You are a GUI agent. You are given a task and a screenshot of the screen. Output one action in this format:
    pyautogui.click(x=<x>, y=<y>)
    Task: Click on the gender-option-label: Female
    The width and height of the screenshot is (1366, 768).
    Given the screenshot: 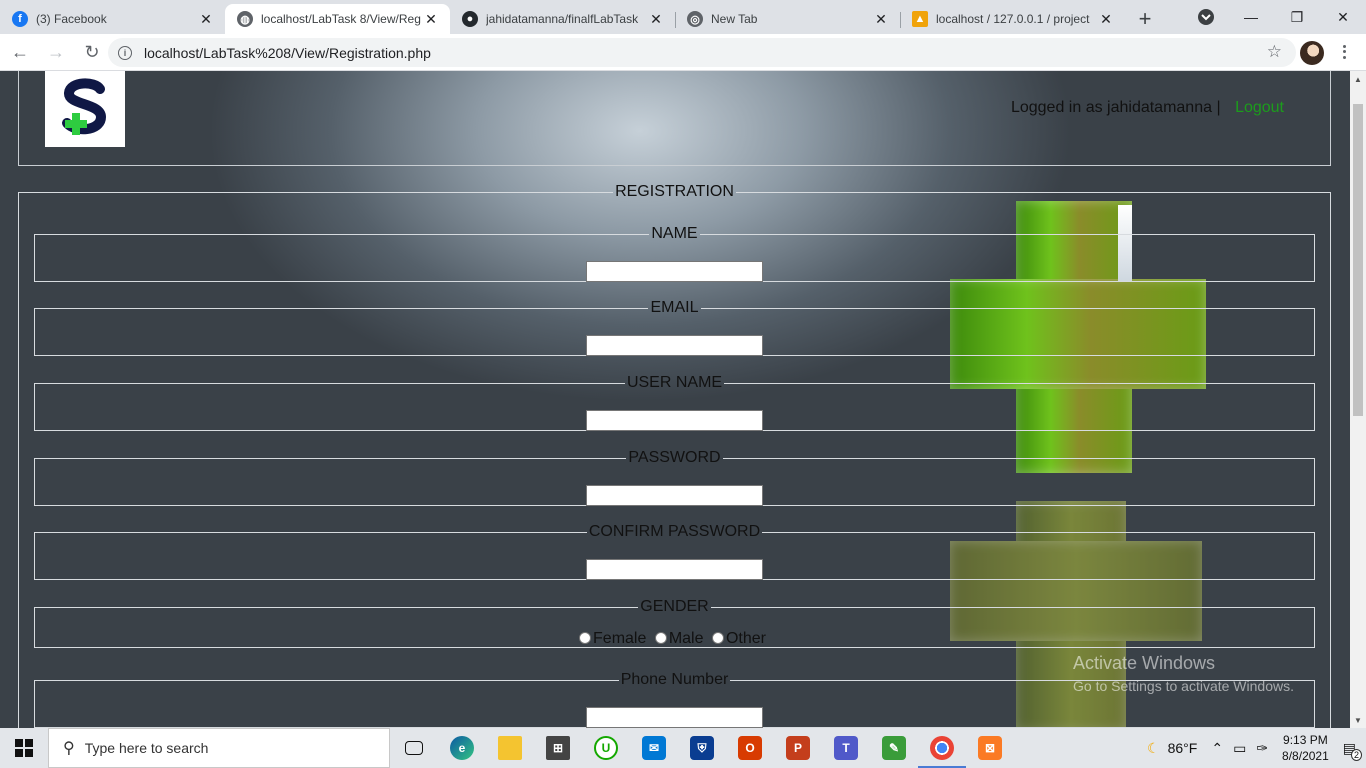 What is the action you would take?
    pyautogui.click(x=620, y=638)
    